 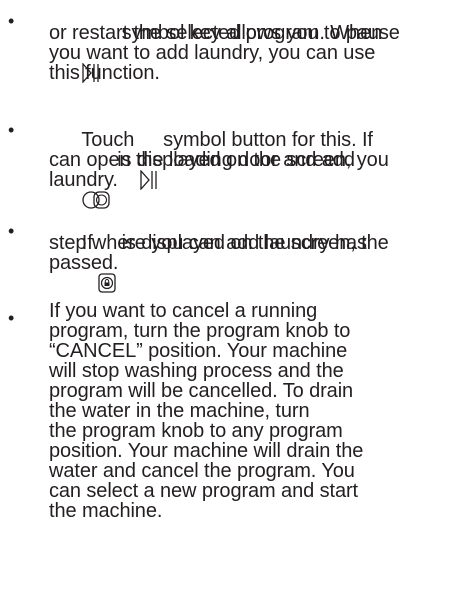 I want to click on instruction-line: Touch symbol button for this. If, so click(x=219, y=150).